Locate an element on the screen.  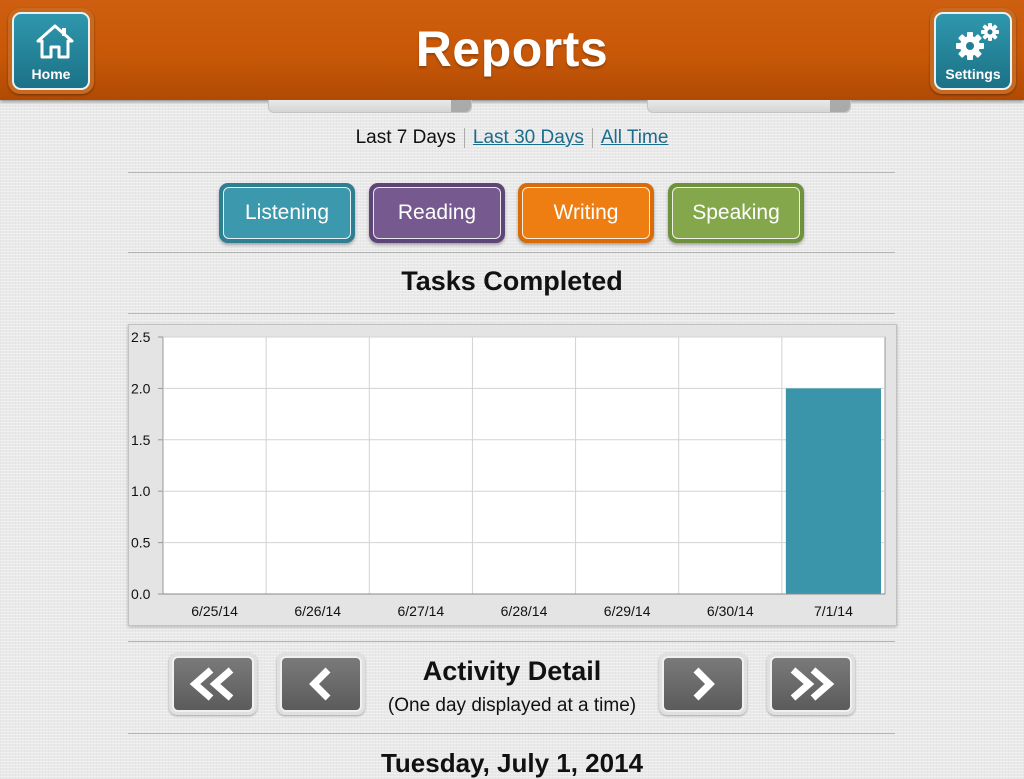
y-tick-label: 1.0 is located at coordinates (141, 491).